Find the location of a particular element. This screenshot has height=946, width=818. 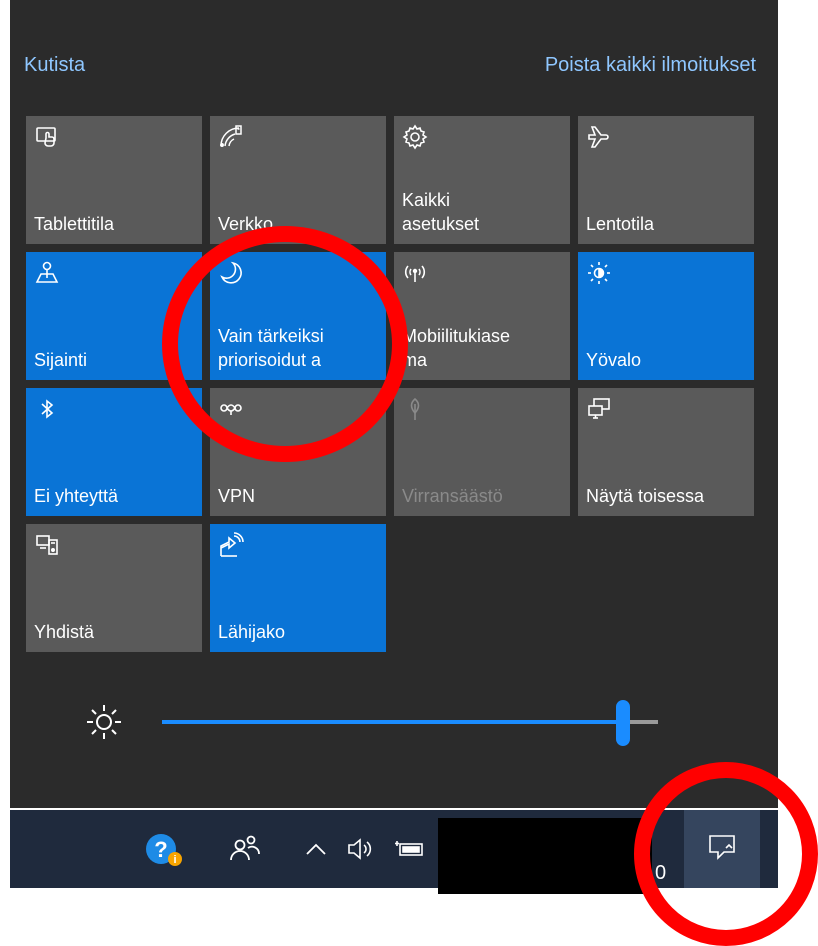

tile-label: Ei yhteyttä is located at coordinates (76, 496).